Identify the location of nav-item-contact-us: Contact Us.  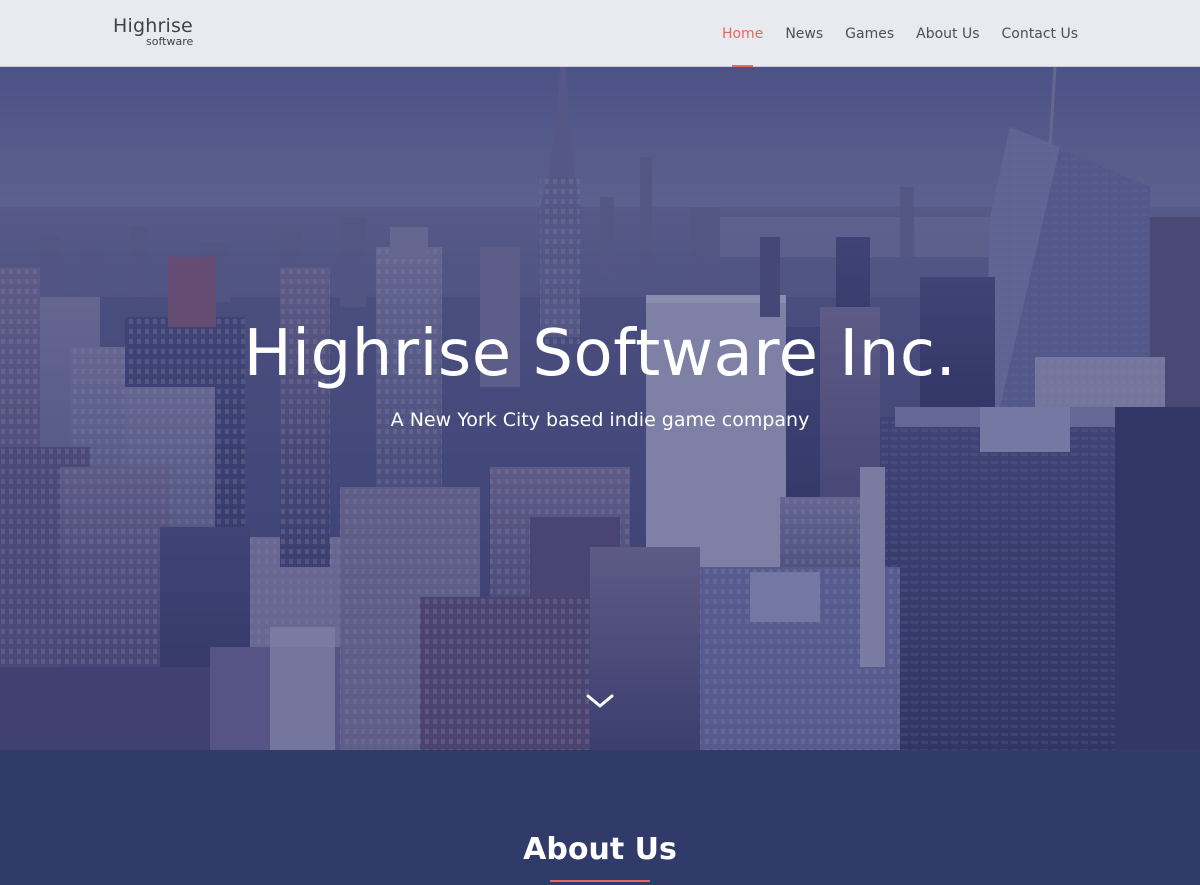
(1040, 33).